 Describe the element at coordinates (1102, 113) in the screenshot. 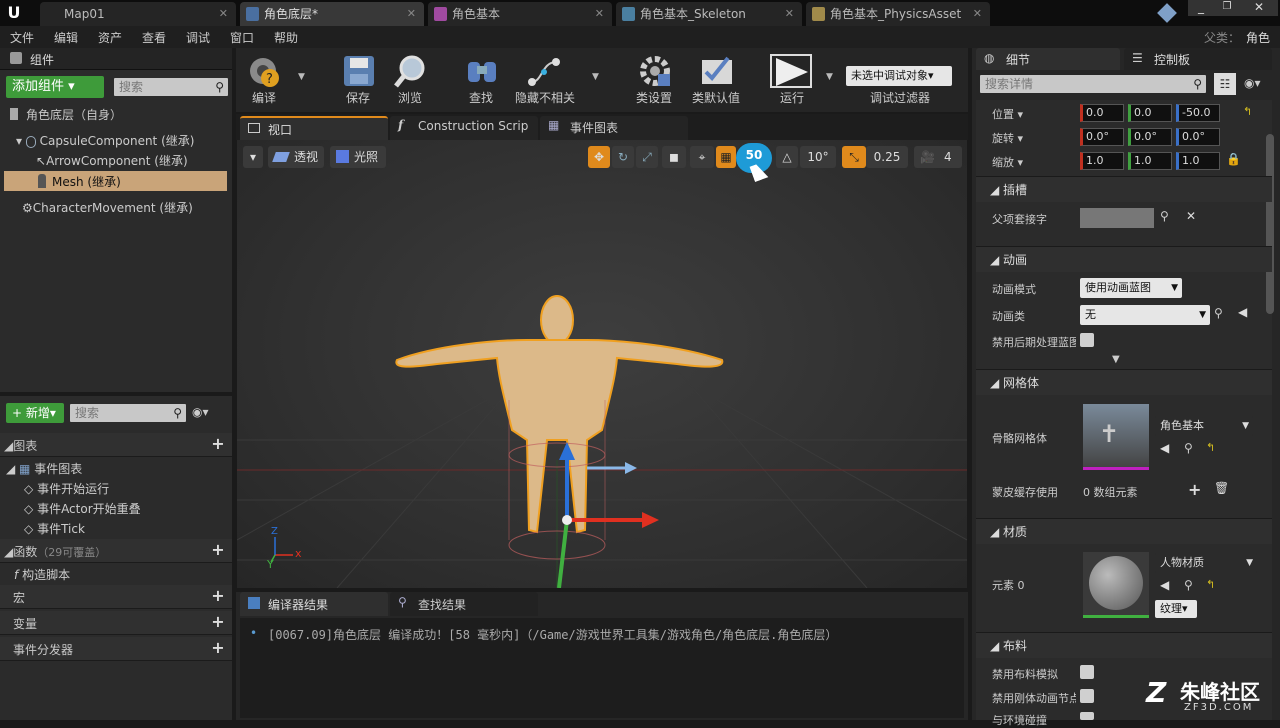

I see `location-x-field: 0.0` at that location.